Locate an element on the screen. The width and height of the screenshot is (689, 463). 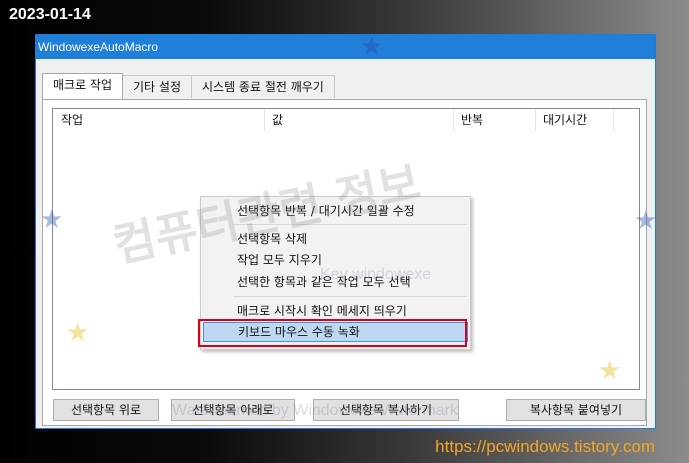
menu-item-bulk-edit: 선택항목 반복 / 대기시간 일괄 수정 is located at coordinates (335, 211).